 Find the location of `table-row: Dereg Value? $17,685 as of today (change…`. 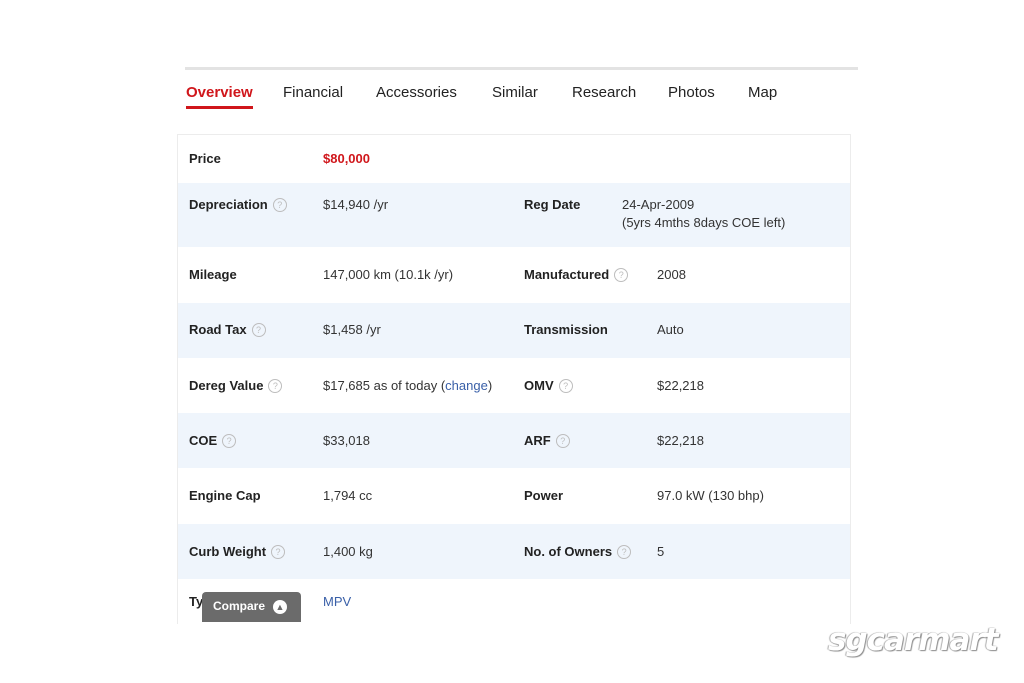

table-row: Dereg Value? $17,685 as of today (change… is located at coordinates (514, 385).